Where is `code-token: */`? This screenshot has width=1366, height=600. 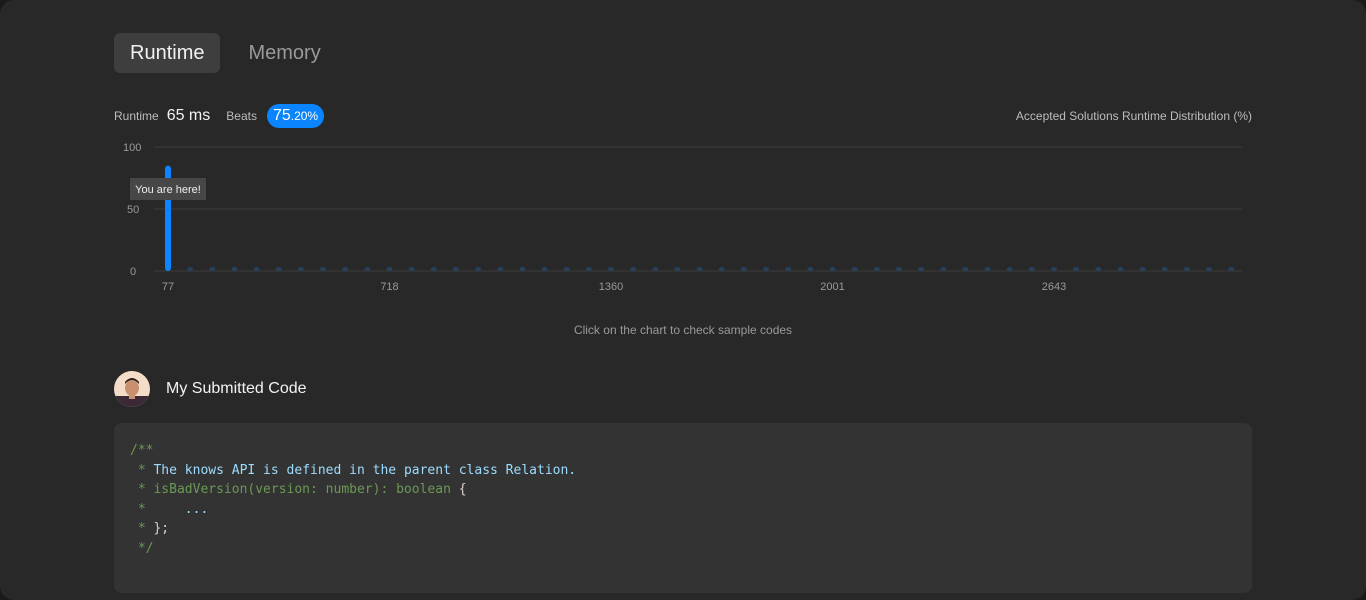
code-token: */ is located at coordinates (142, 548).